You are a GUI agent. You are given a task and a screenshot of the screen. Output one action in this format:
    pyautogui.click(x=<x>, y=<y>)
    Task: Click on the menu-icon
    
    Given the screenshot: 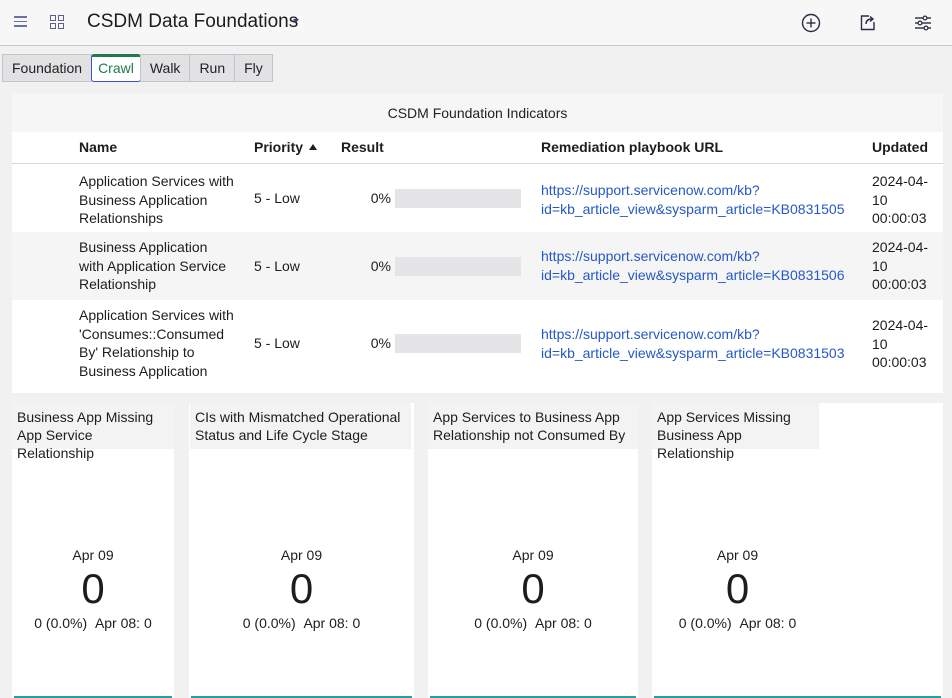 What is the action you would take?
    pyautogui.click(x=20, y=23)
    